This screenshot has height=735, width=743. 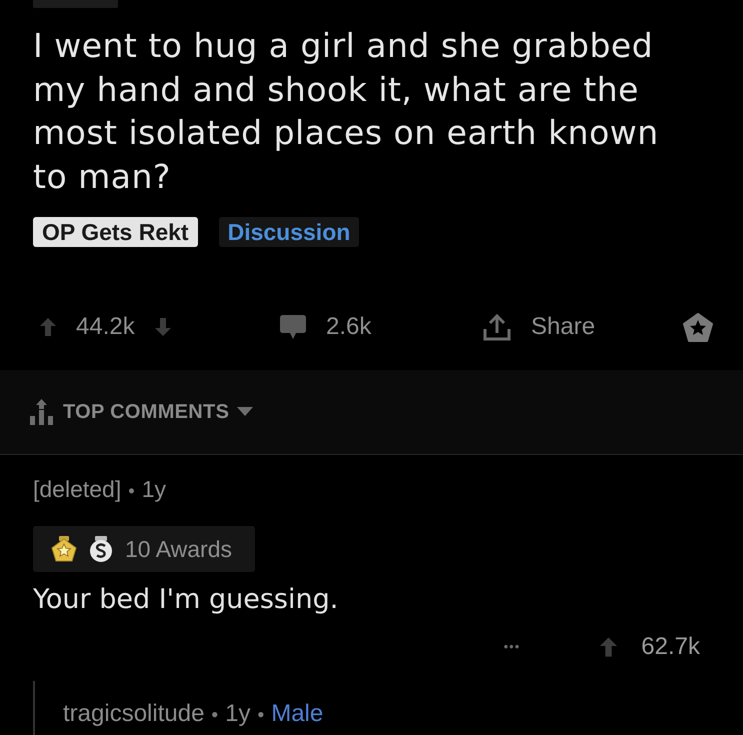 I want to click on awards-box: 10 Awards, so click(x=144, y=549).